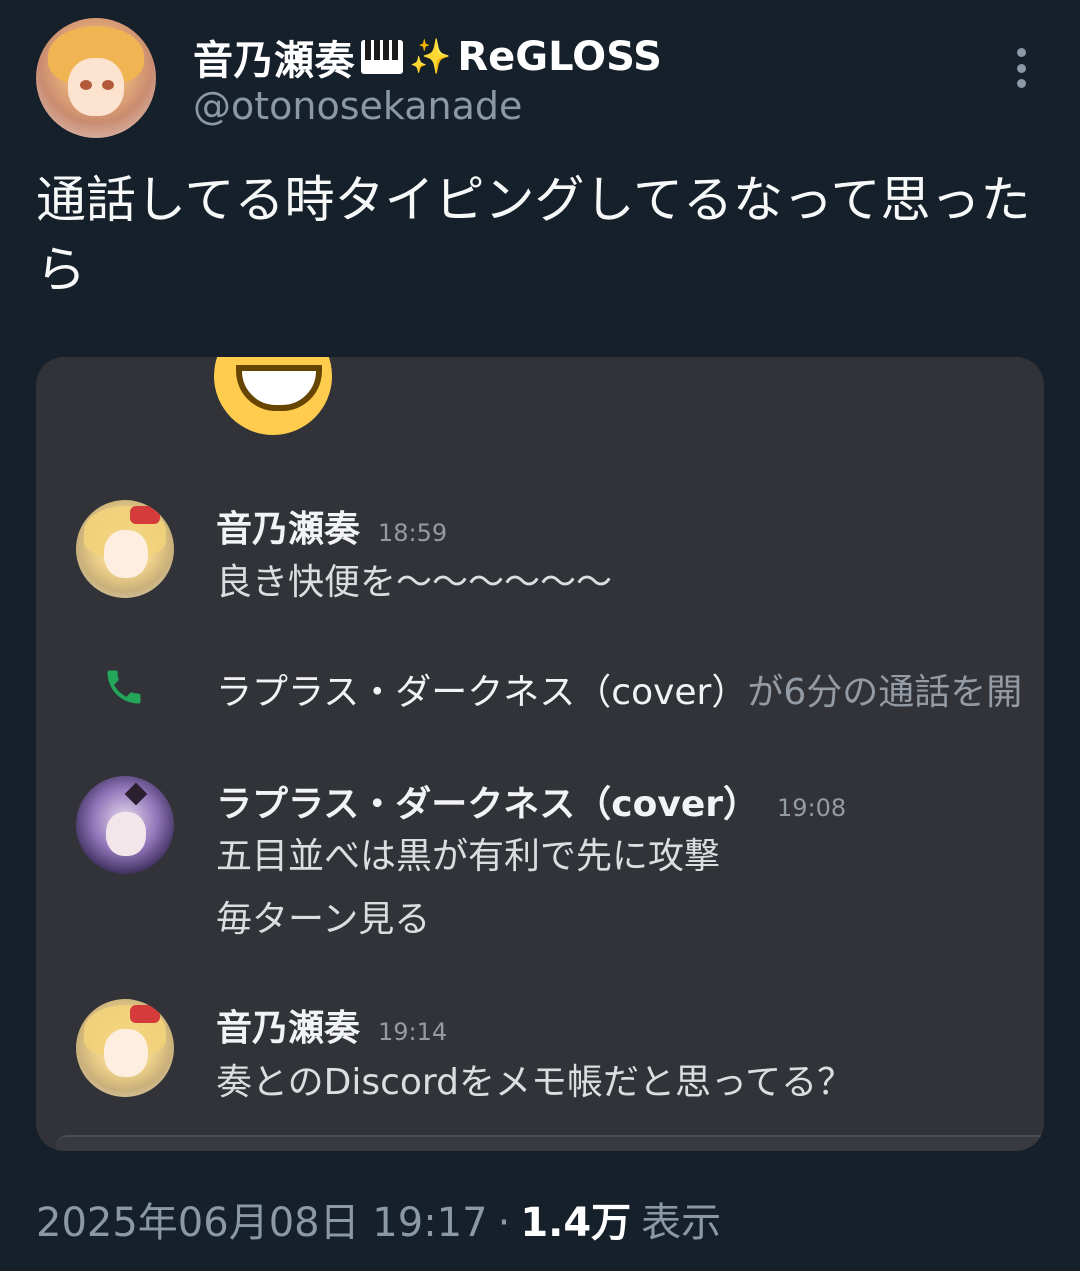 The height and width of the screenshot is (1271, 1080). What do you see at coordinates (382, 57) in the screenshot?
I see `piano-icon` at bounding box center [382, 57].